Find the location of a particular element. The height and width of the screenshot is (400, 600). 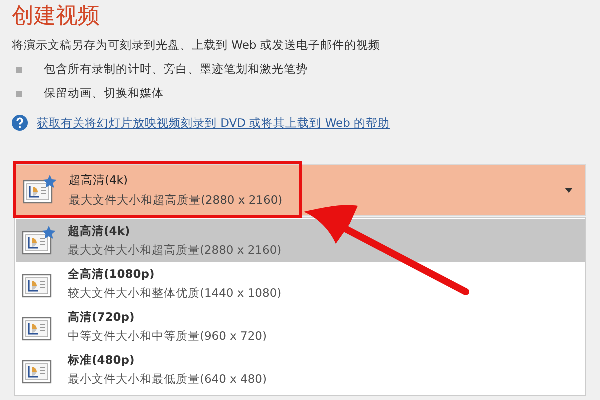

option-title: 超高清(4k) is located at coordinates (100, 231).